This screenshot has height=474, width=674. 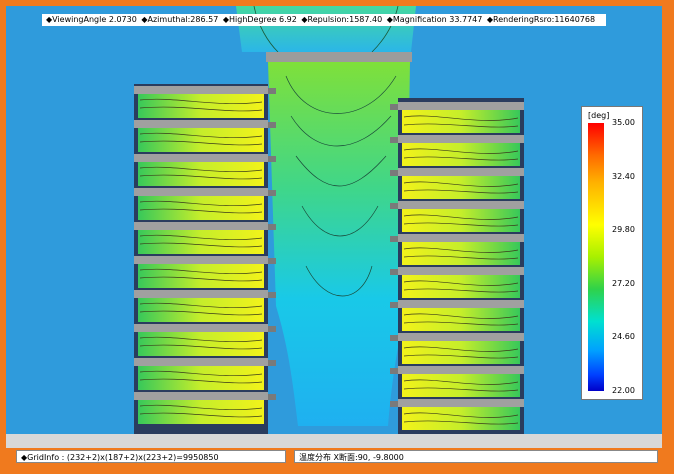 What do you see at coordinates (623, 176) in the screenshot?
I see `legend-tick-label: 32.40` at bounding box center [623, 176].